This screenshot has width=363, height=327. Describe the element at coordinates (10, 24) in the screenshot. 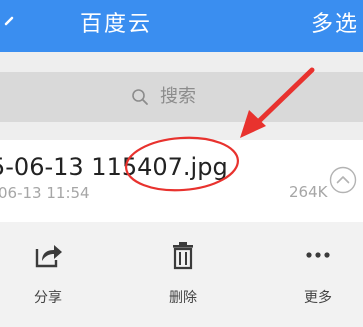

I see `back-chevron-icon` at that location.